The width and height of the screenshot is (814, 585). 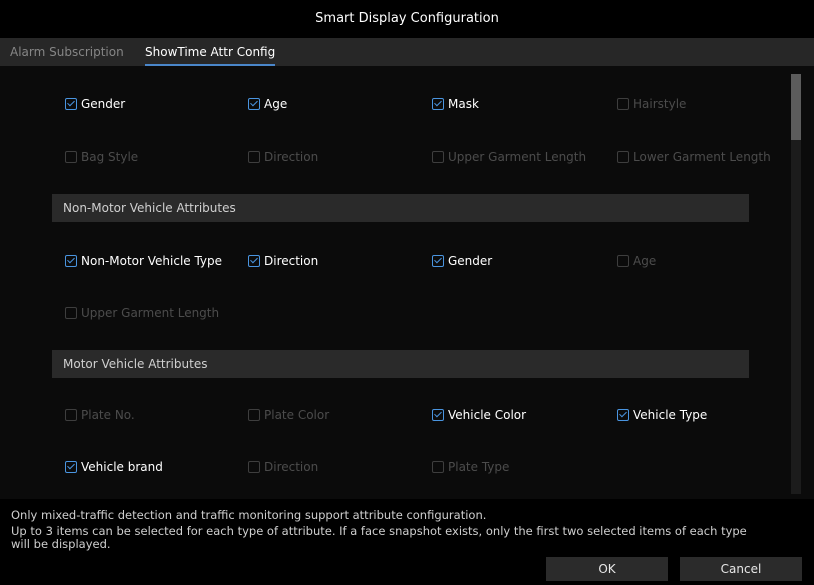 I want to click on tab-bar: Alarm Subscription ShowTime Attr Config, so click(x=407, y=52).